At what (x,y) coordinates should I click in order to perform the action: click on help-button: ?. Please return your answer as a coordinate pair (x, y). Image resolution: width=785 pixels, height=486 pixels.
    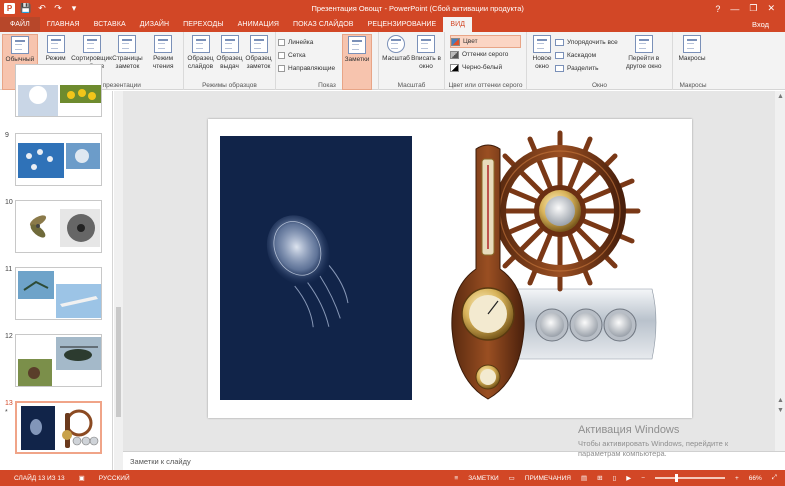
    Looking at the image, I should click on (717, 9).